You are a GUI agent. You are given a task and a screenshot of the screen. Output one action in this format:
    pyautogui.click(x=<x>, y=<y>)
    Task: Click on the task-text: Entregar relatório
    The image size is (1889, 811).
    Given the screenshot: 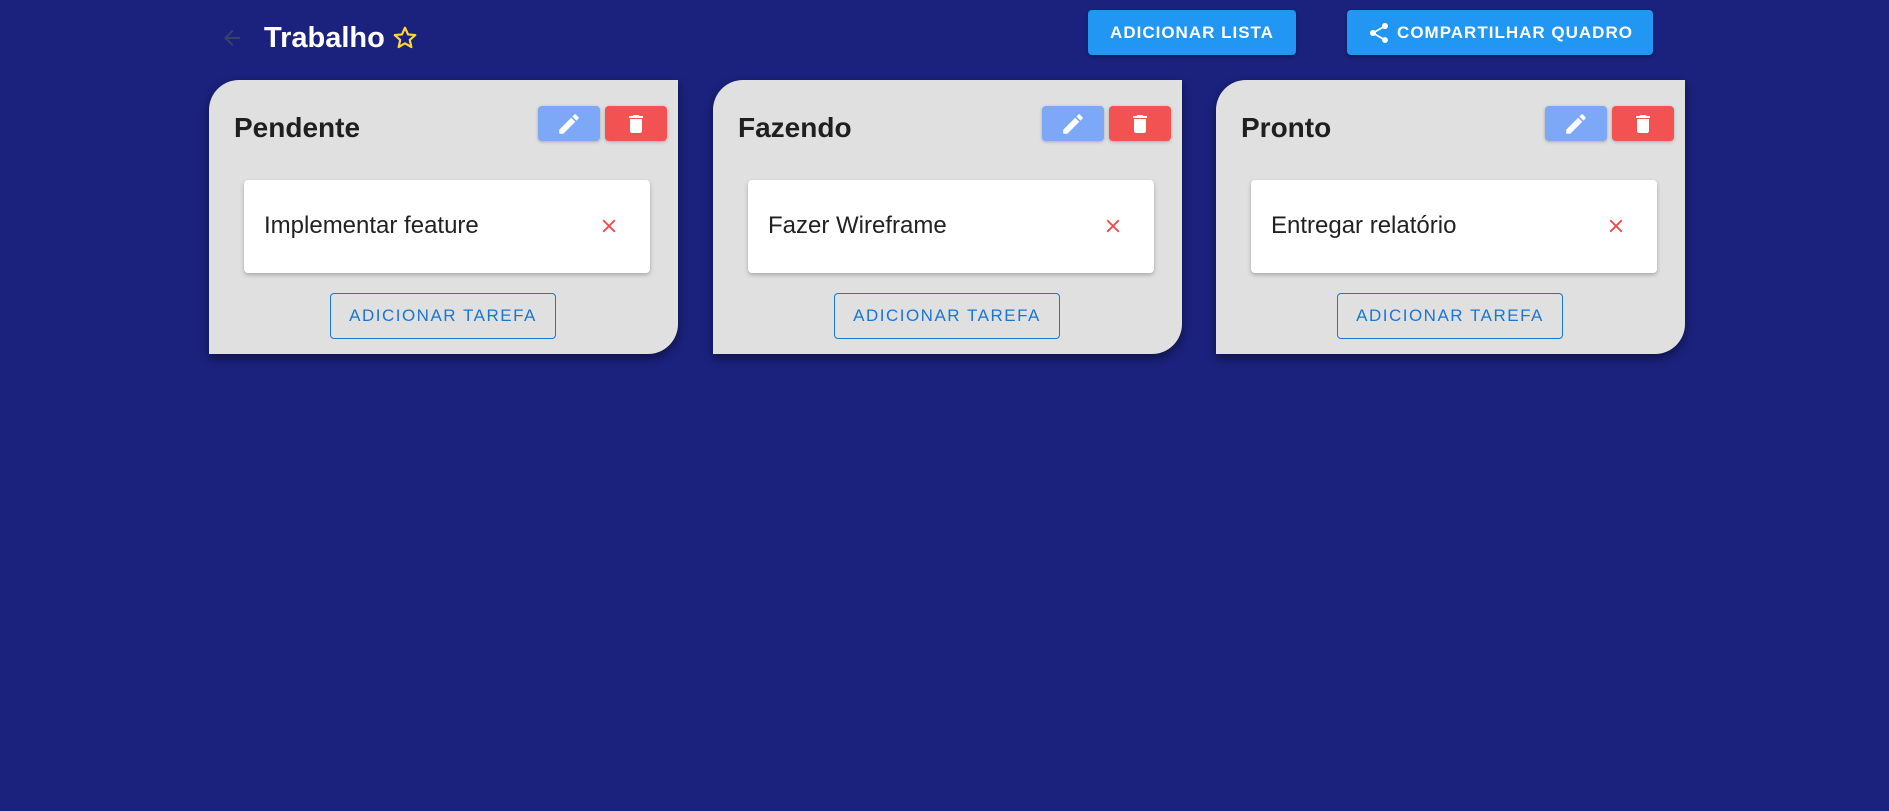 What is the action you would take?
    pyautogui.click(x=1364, y=225)
    